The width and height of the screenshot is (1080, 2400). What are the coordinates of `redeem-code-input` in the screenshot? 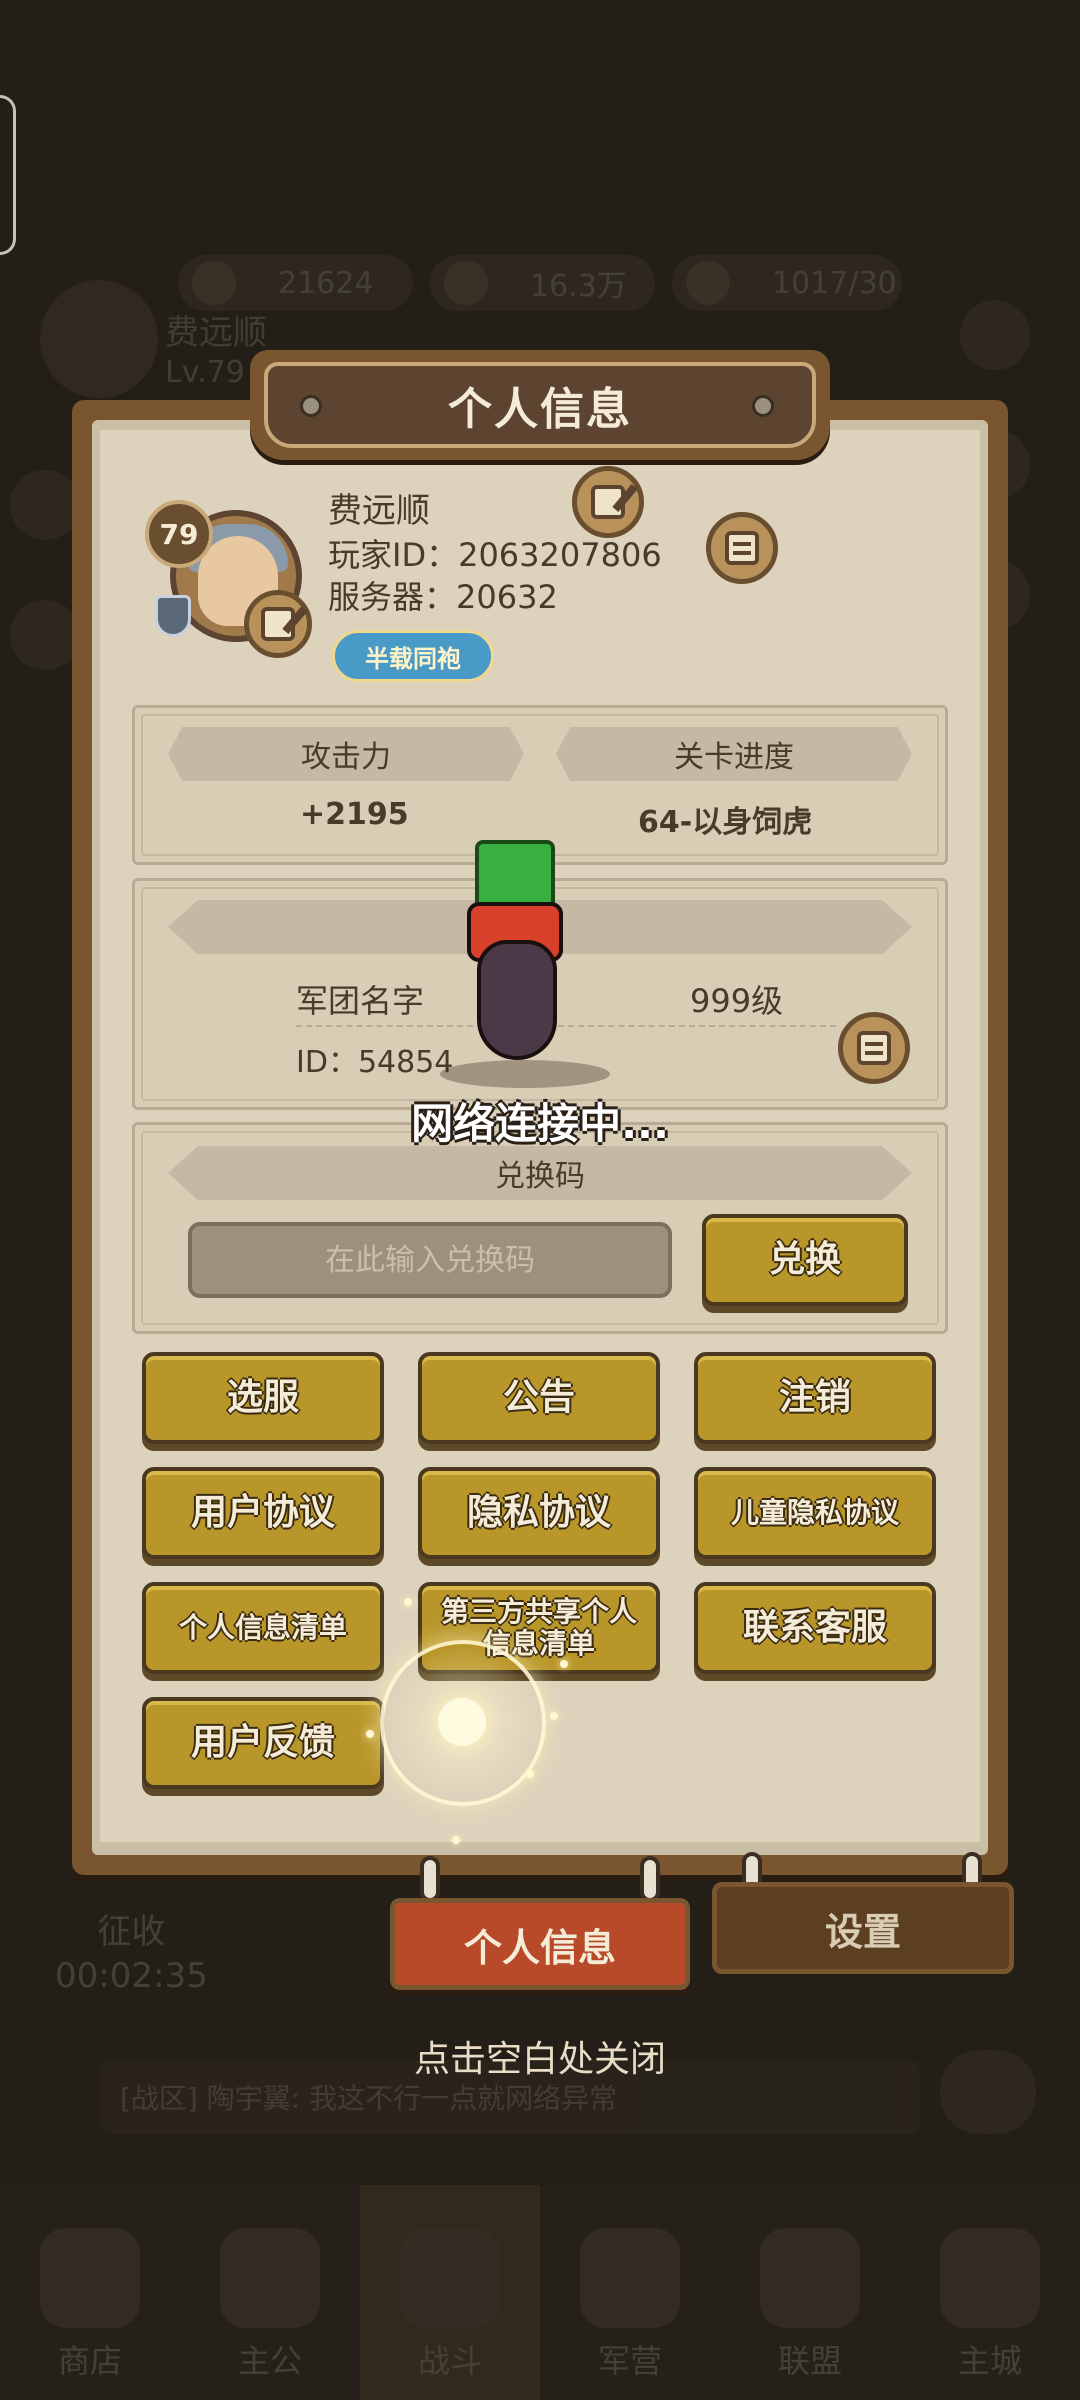 It's located at (430, 1260).